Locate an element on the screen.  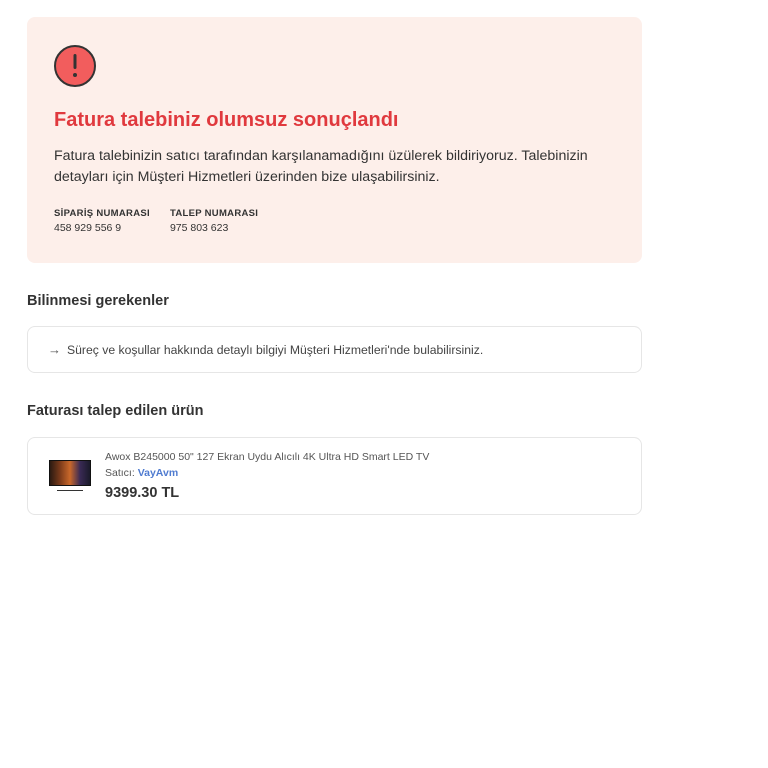
exclamation-circle-icon is located at coordinates (75, 66).